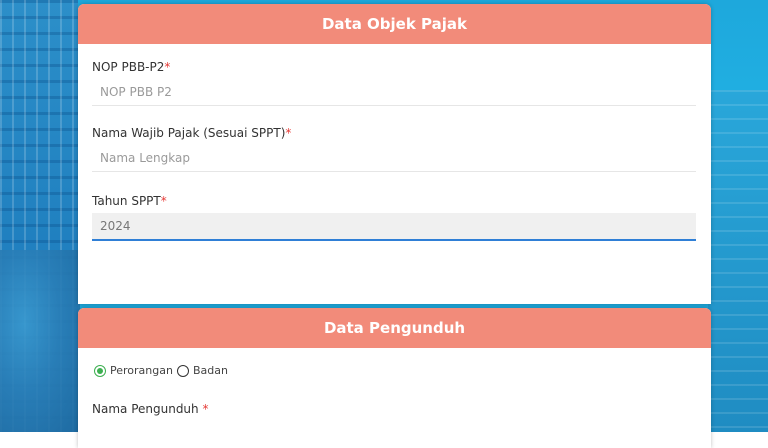  I want to click on radio-badan-label: Badan, so click(210, 370).